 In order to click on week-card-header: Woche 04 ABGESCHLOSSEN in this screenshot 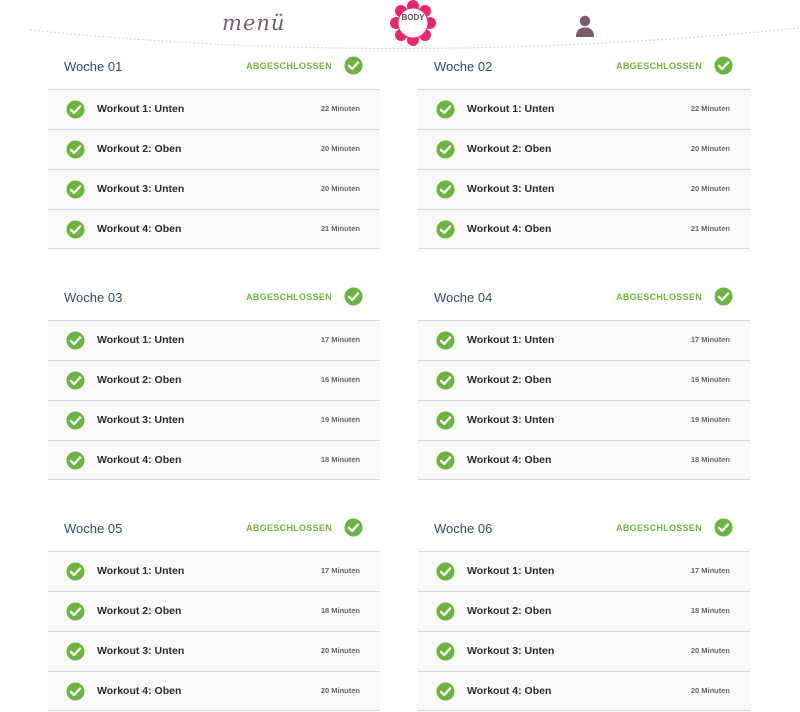, I will do `click(584, 299)`.